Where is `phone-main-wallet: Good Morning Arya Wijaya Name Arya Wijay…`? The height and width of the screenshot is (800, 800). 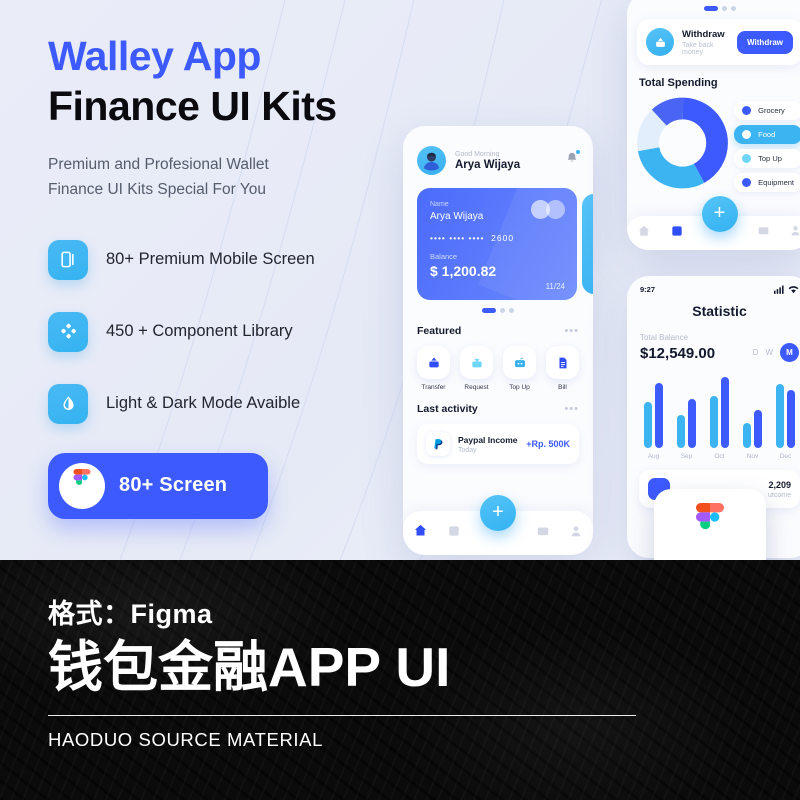 phone-main-wallet: Good Morning Arya Wijaya Name Arya Wijay… is located at coordinates (498, 340).